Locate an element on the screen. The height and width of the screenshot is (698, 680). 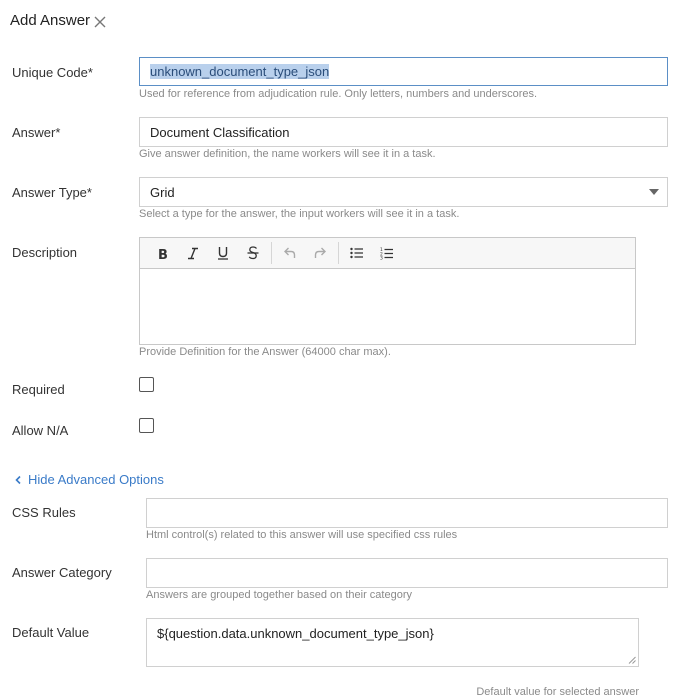
required-label: Required is located at coordinates (38, 389).